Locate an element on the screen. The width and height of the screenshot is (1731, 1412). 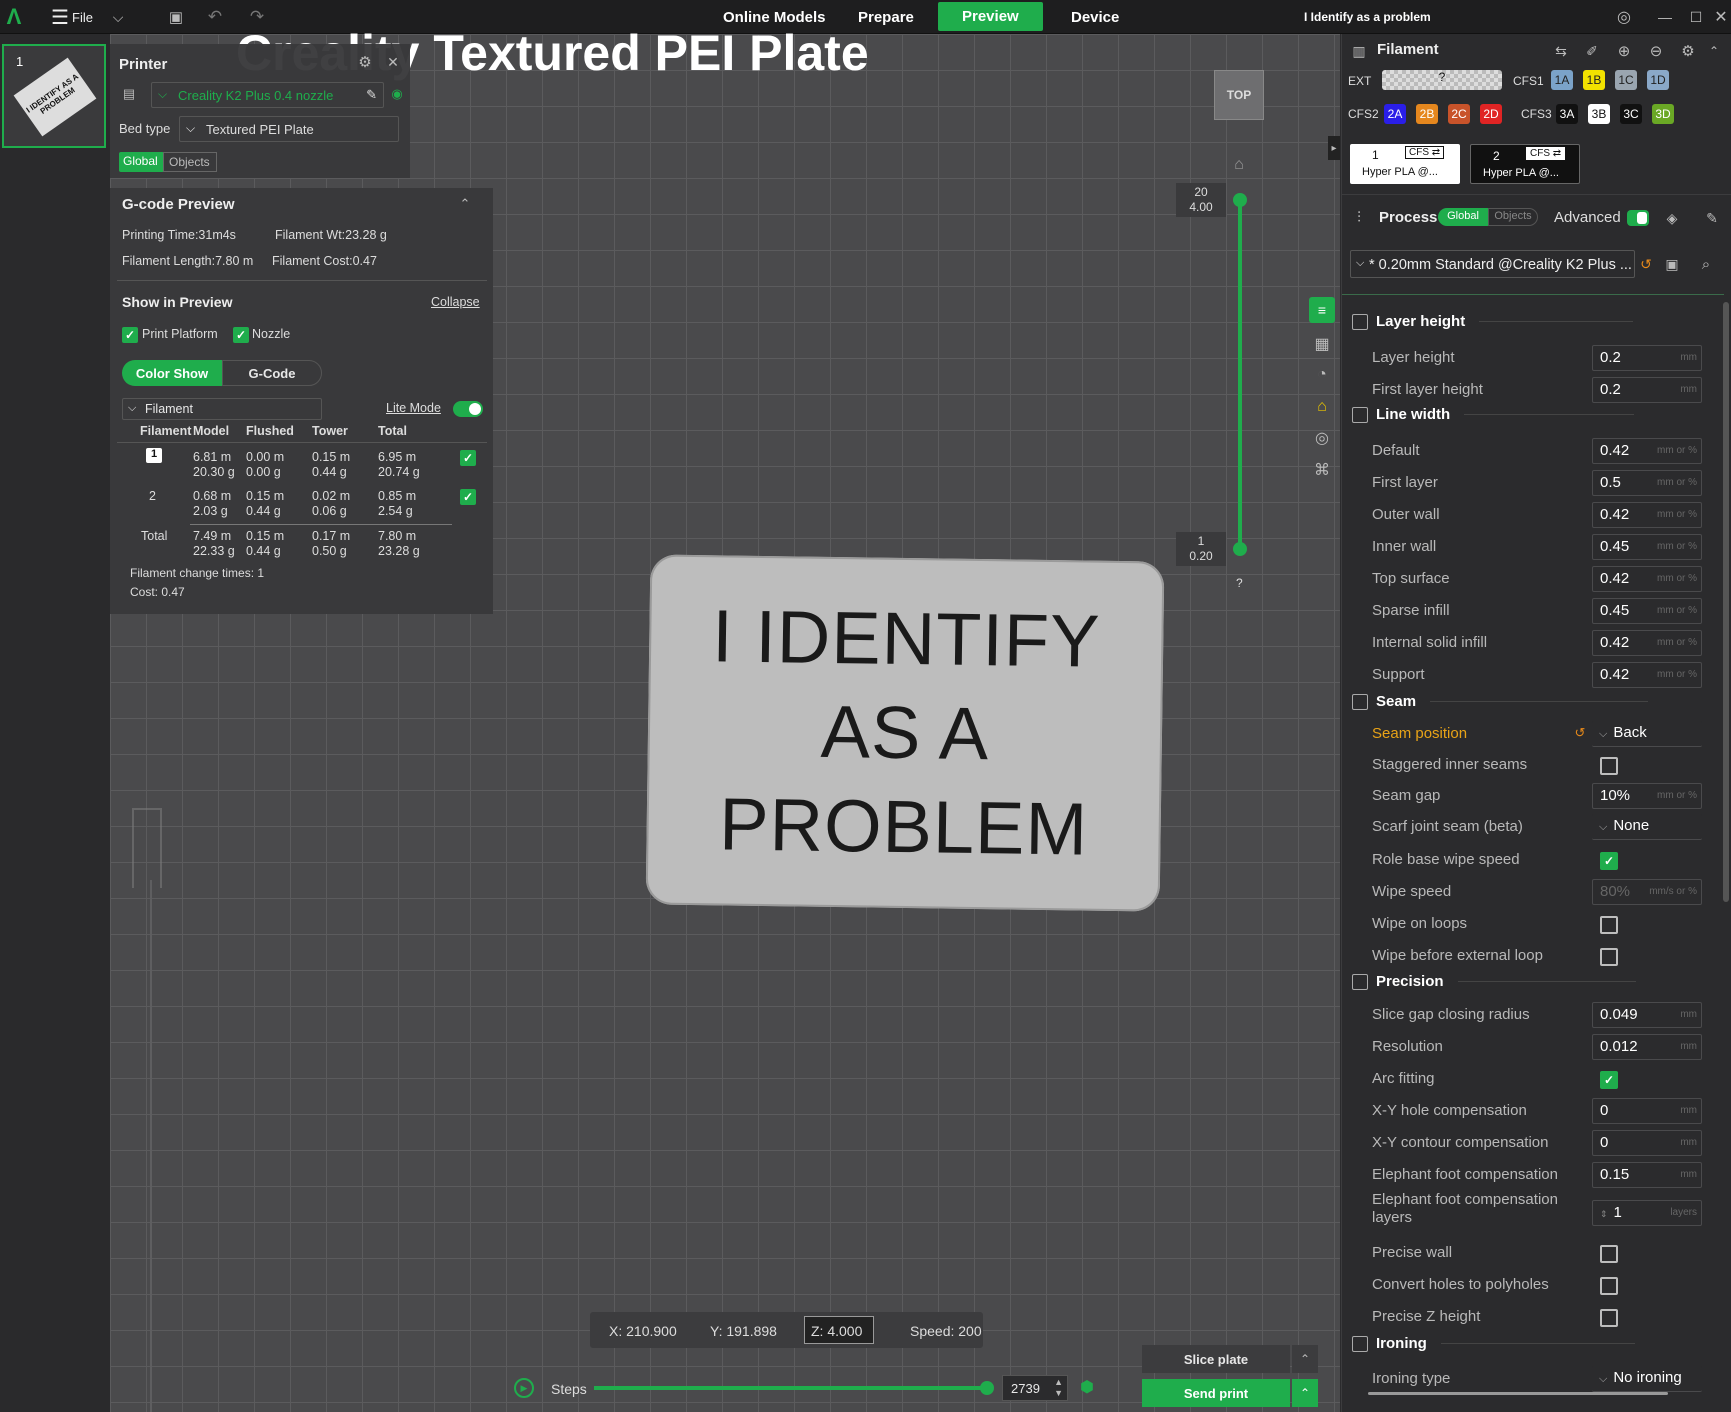
slot-2c: 2C is located at coordinates (1459, 114).